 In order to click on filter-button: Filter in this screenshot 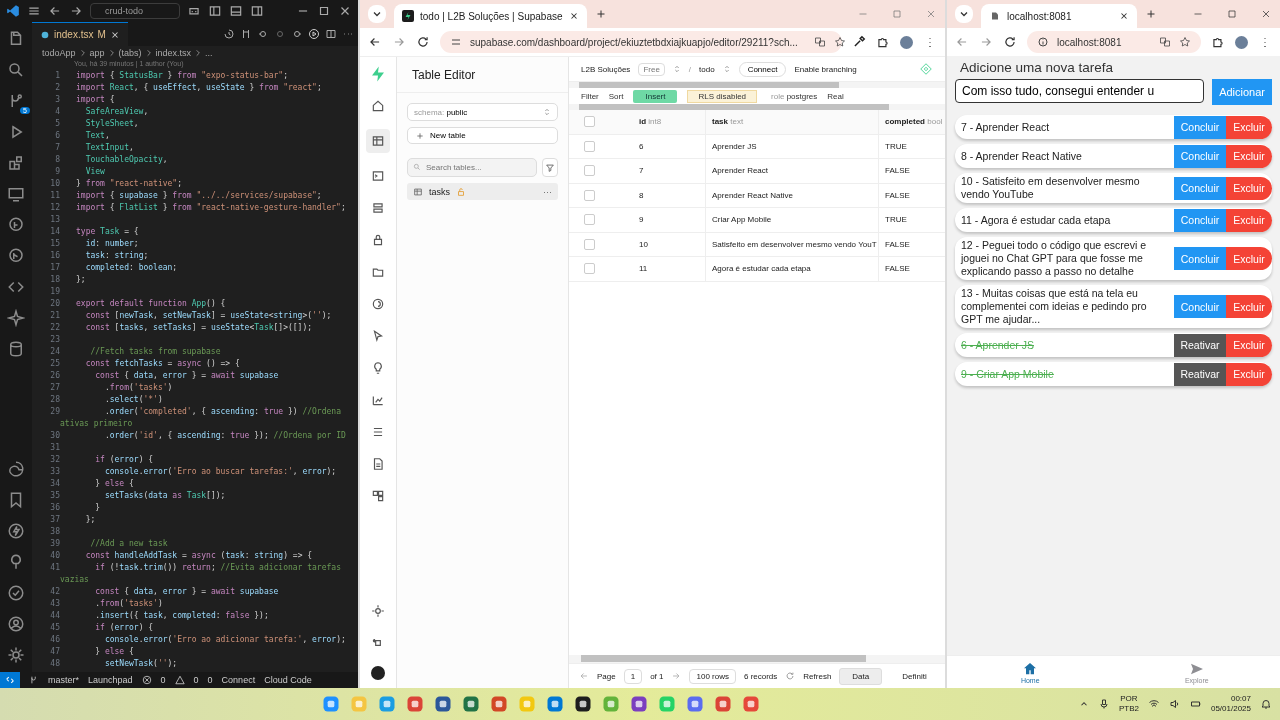, I will do `click(590, 96)`.